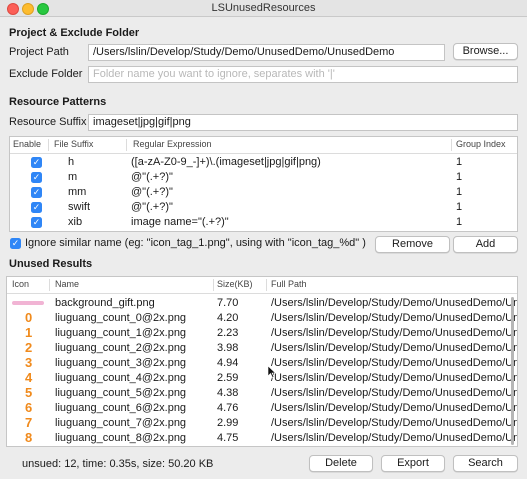 This screenshot has width=527, height=479. Describe the element at coordinates (15, 243) in the screenshot. I see `ignore-similar-checkbox: ✓` at that location.